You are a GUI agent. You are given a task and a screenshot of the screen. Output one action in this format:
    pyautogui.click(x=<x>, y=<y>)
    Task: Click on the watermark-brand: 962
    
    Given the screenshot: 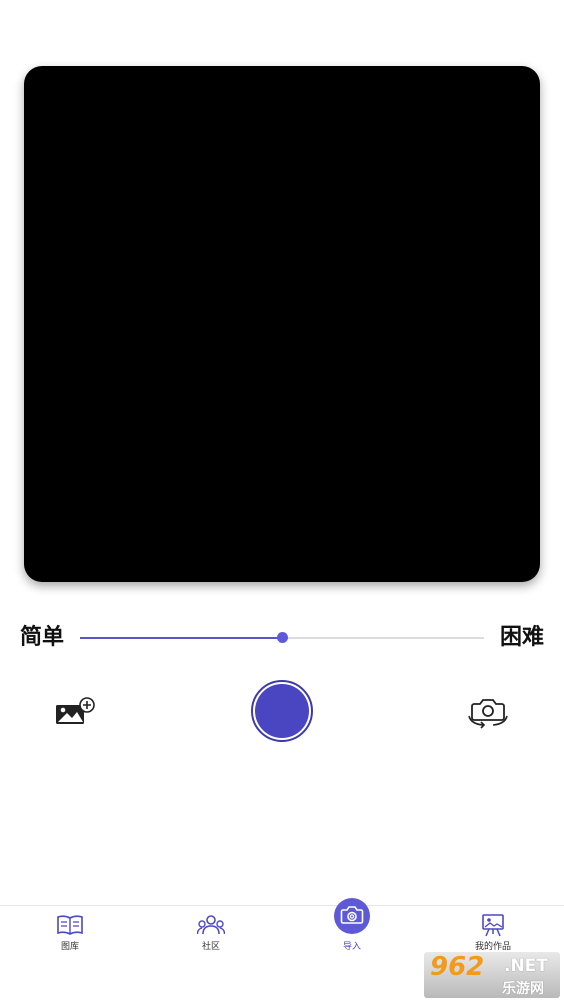 What is the action you would take?
    pyautogui.click(x=457, y=967)
    